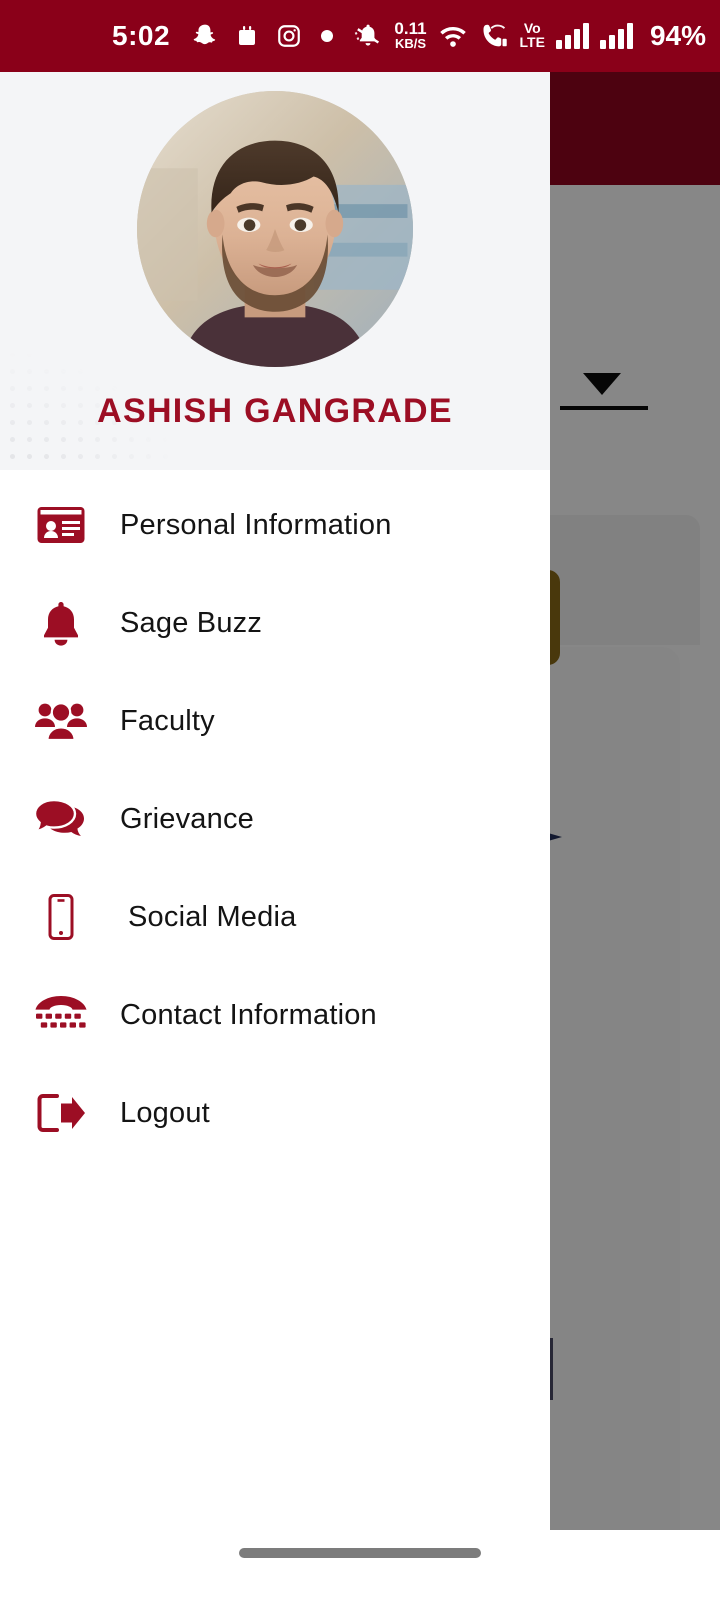 The height and width of the screenshot is (1600, 720). I want to click on page-title: ASHISH GANGRADE, so click(275, 411).